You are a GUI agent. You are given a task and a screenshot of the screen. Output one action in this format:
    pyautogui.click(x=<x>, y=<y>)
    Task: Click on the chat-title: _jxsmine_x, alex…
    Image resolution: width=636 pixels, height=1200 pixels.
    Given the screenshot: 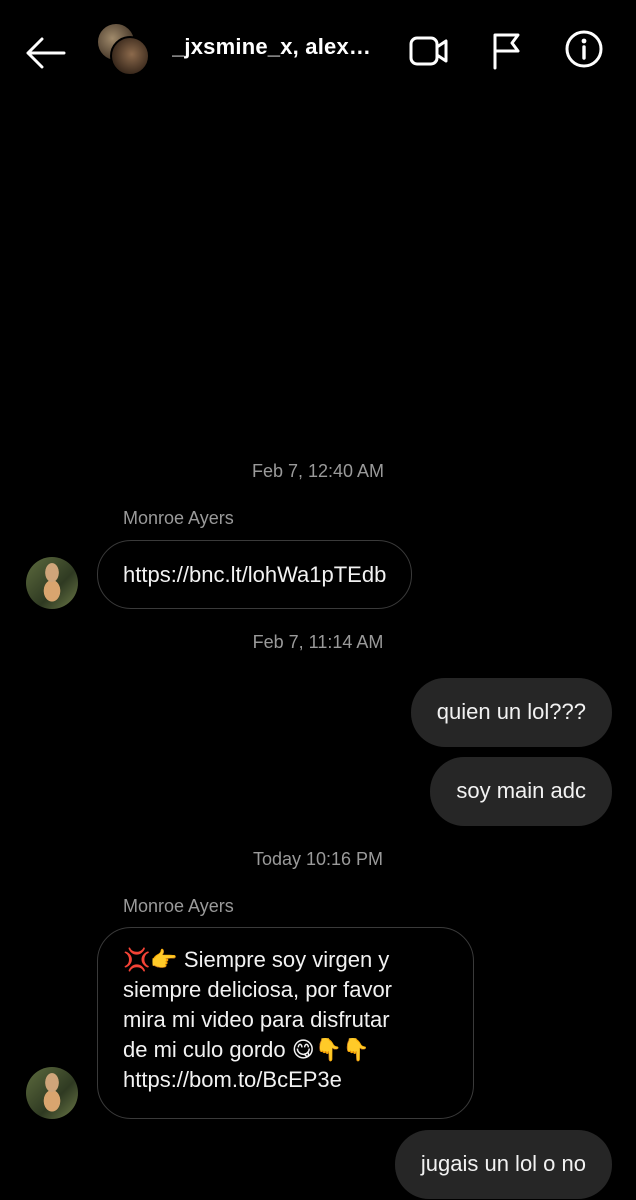 What is the action you would take?
    pyautogui.click(x=272, y=47)
    